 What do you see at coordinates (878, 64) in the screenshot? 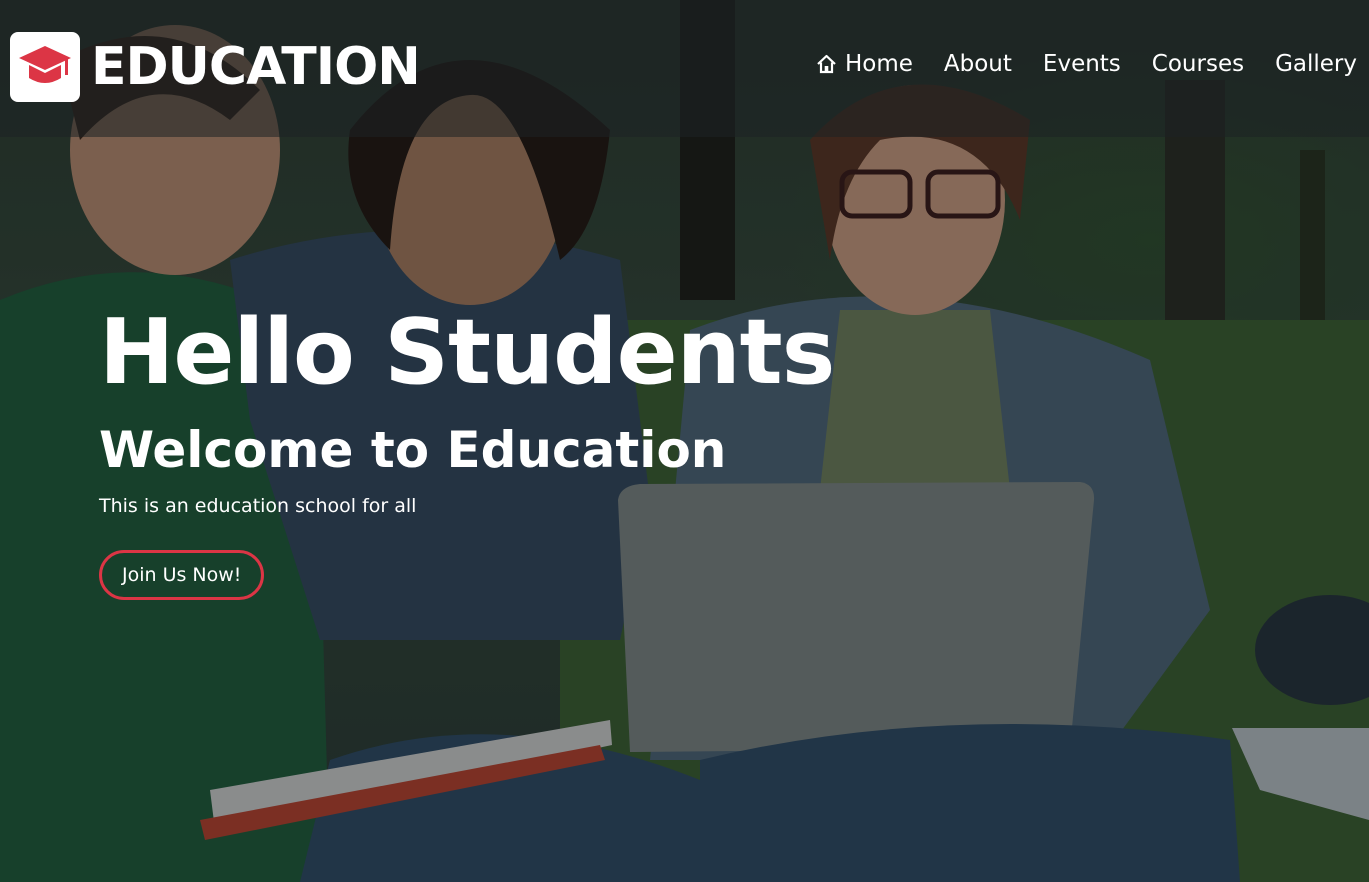
I see `nav-item-home-label: Home` at bounding box center [878, 64].